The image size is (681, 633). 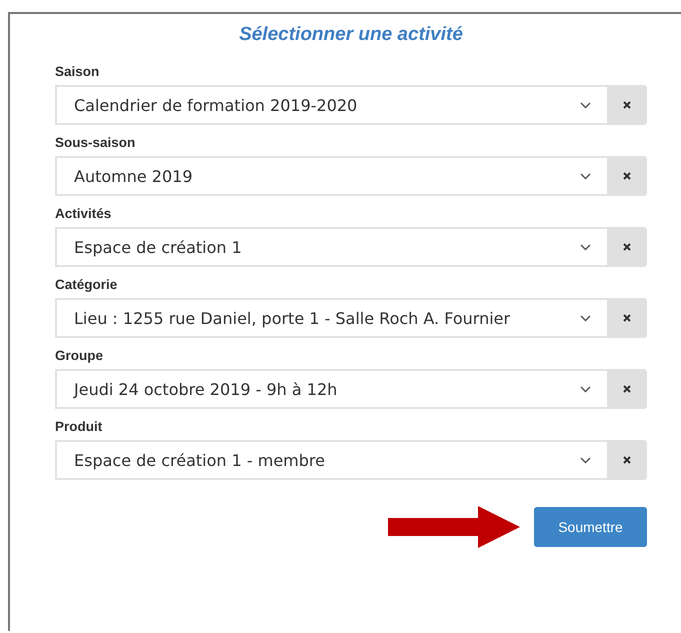 What do you see at coordinates (331, 460) in the screenshot?
I see `dropdown-field: Espace de création 1 - membre` at bounding box center [331, 460].